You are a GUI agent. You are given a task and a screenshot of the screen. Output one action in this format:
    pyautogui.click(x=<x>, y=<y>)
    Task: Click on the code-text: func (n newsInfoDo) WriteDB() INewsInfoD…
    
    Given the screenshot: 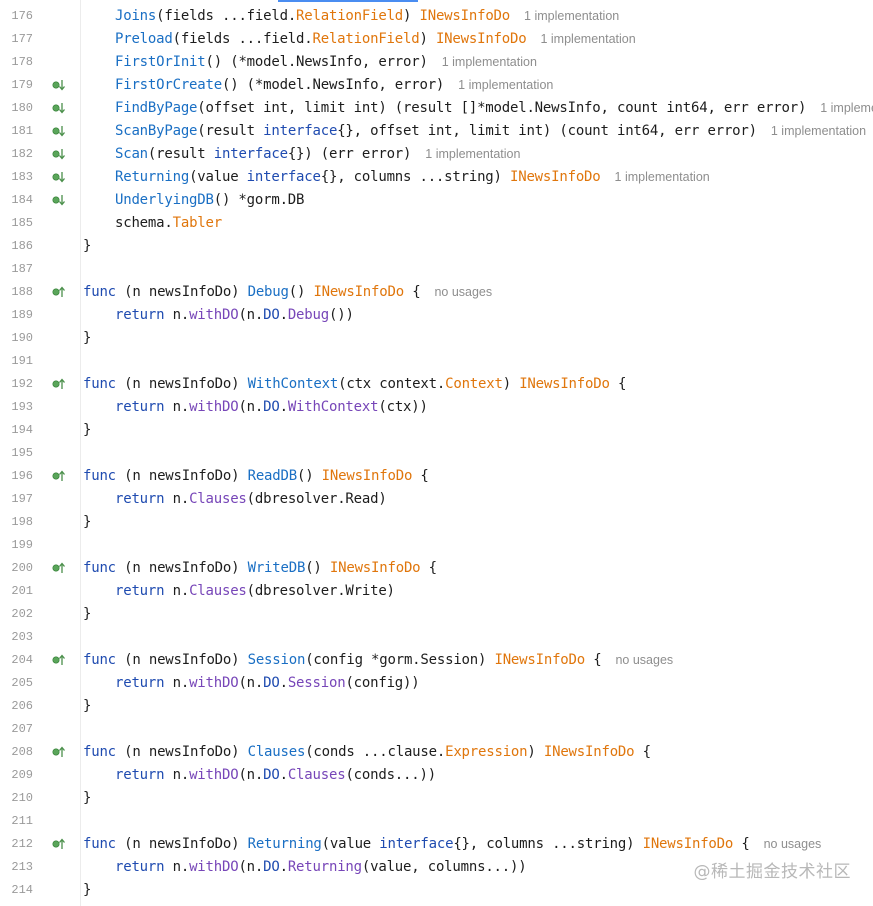 What is the action you would take?
    pyautogui.click(x=260, y=568)
    